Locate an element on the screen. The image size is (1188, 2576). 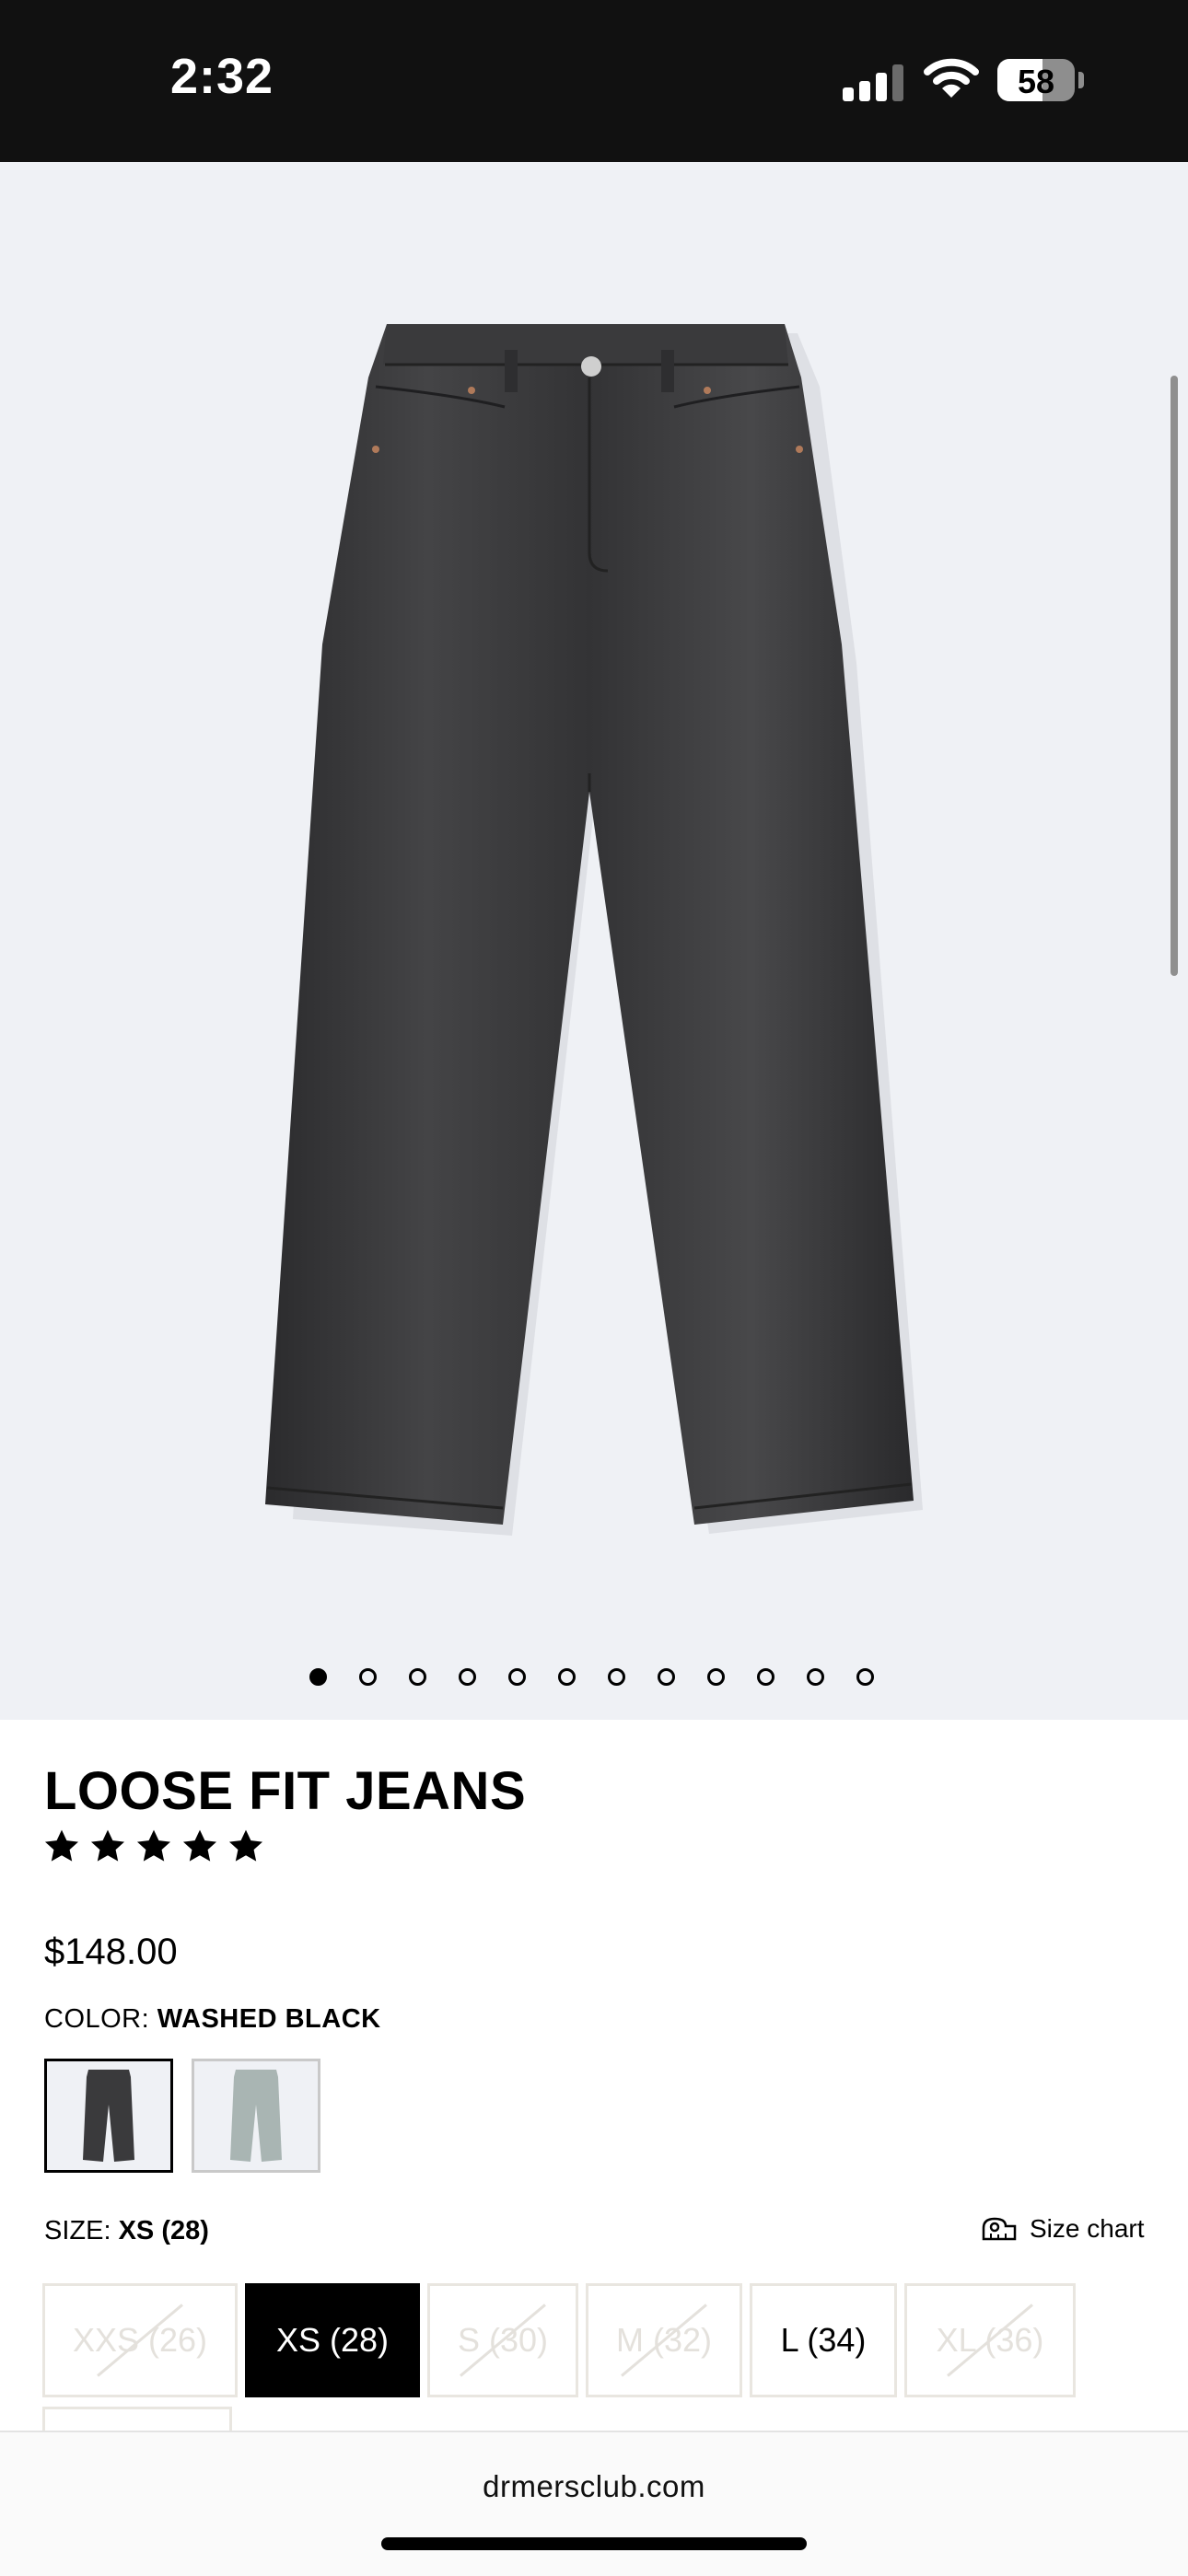
rating-stars is located at coordinates (153, 1847).